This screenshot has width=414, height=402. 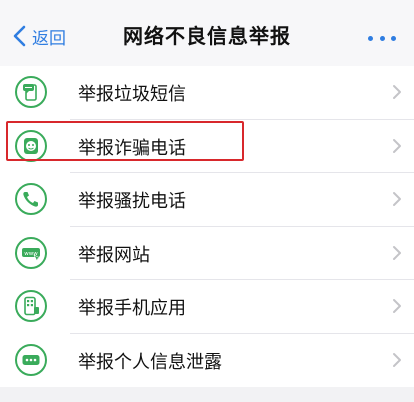 I want to click on list-item-label: 举报骚扰电话, so click(x=132, y=201).